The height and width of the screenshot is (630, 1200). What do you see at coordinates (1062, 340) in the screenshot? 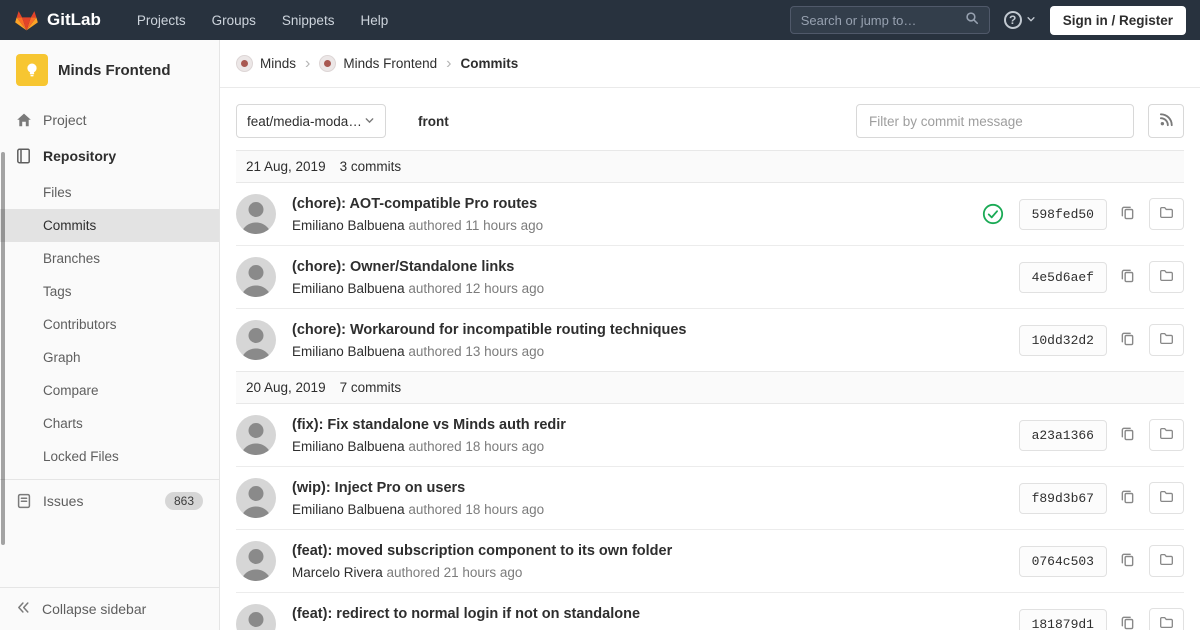
I see `commit-sha-button: 10dd32d2` at bounding box center [1062, 340].